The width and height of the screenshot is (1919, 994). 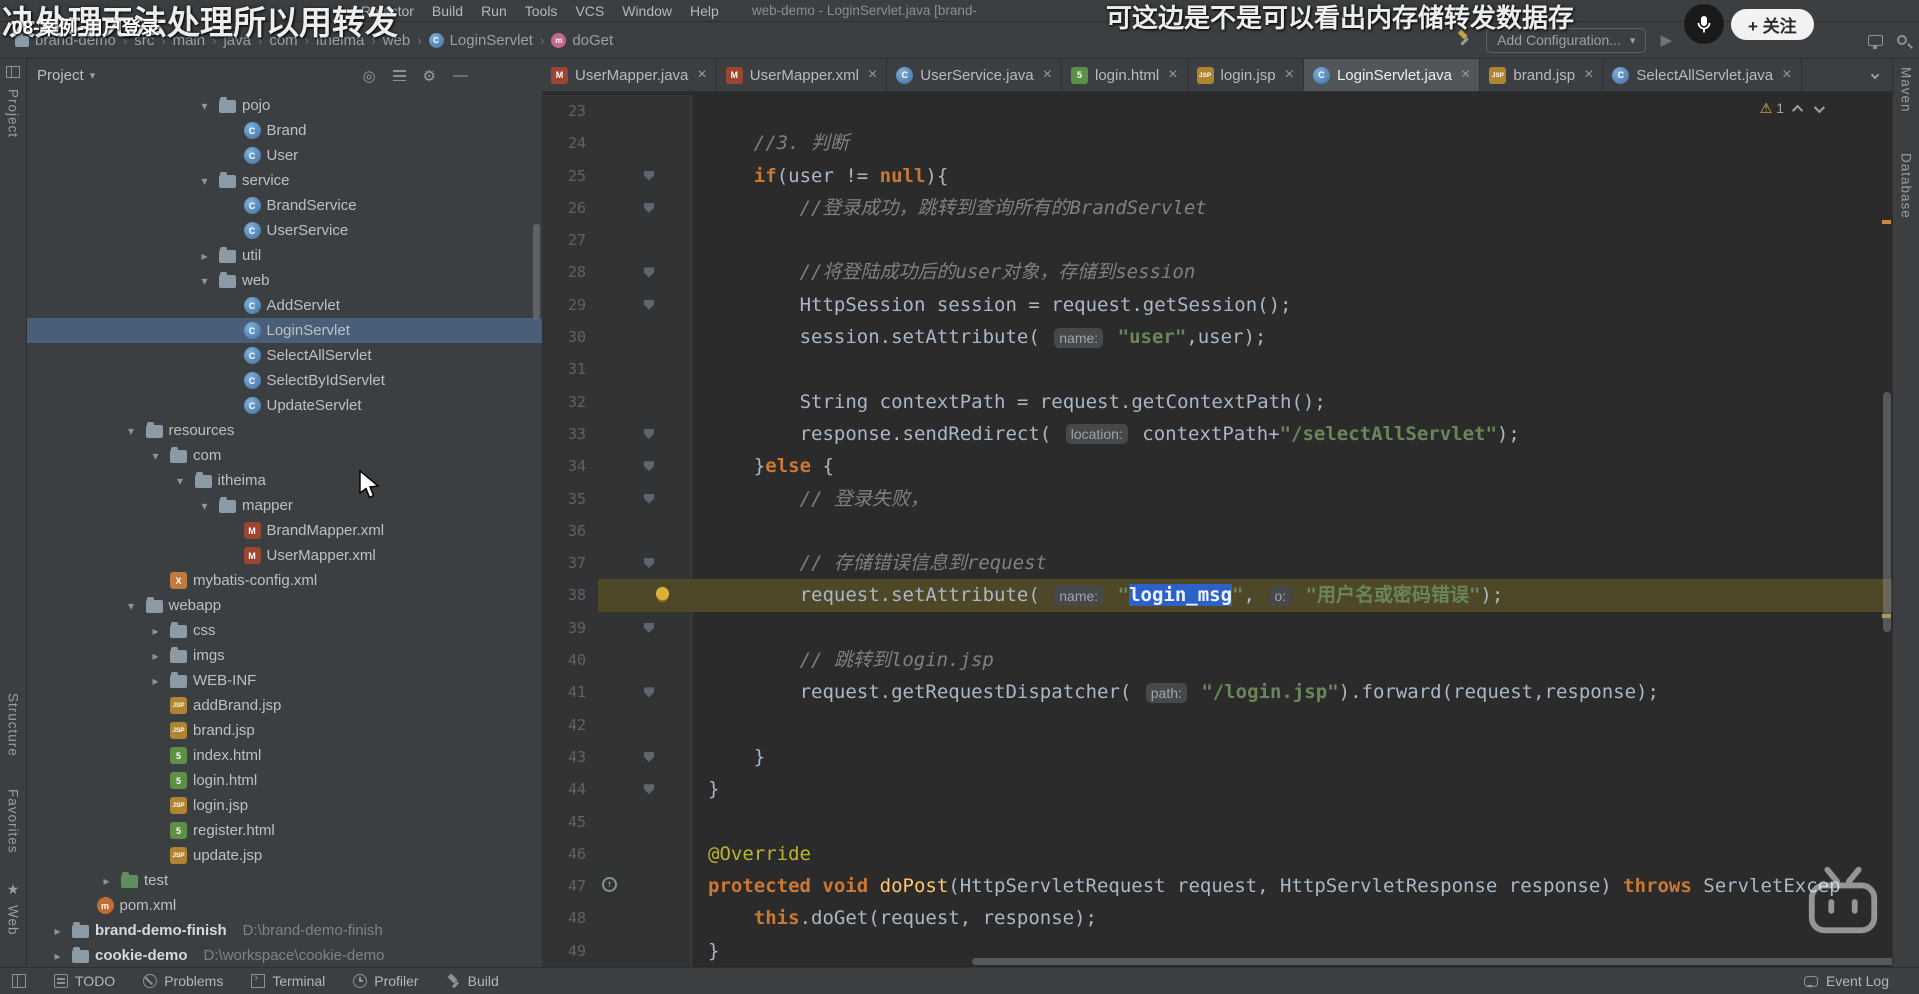 I want to click on tree-item-resources: ▾ resources, so click(x=284, y=430).